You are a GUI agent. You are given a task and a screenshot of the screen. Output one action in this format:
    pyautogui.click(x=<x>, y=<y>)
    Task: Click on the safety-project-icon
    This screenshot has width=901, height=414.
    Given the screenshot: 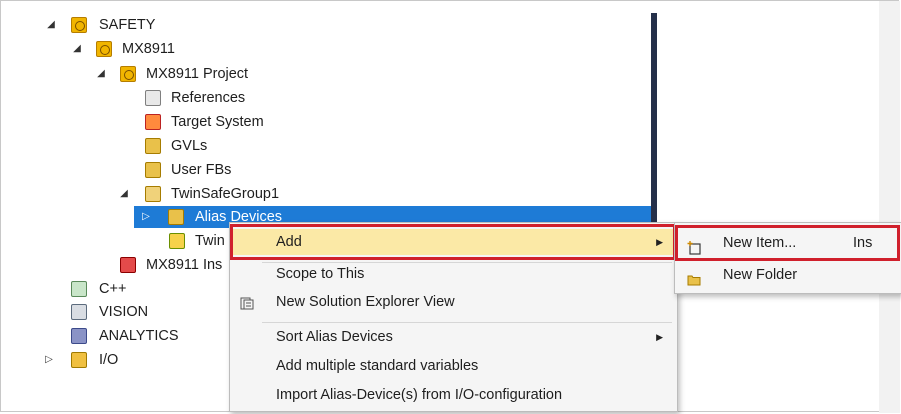 What is the action you would take?
    pyautogui.click(x=128, y=74)
    